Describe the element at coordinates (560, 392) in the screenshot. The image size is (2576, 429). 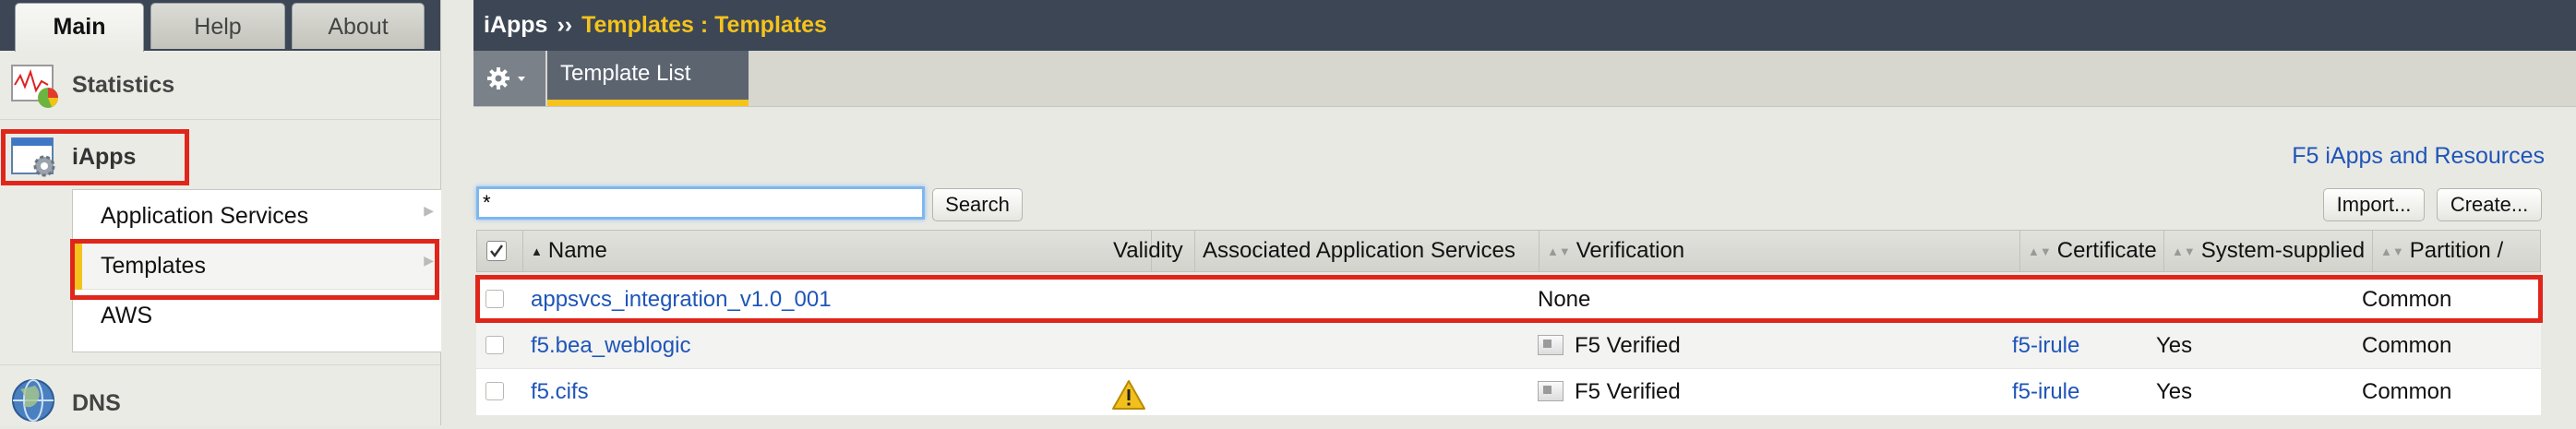
I see `template-name-link: f5.cifs` at that location.